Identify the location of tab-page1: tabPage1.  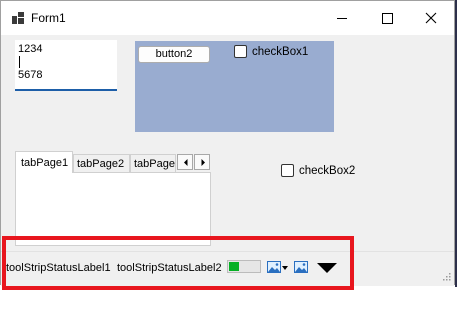
(44, 162).